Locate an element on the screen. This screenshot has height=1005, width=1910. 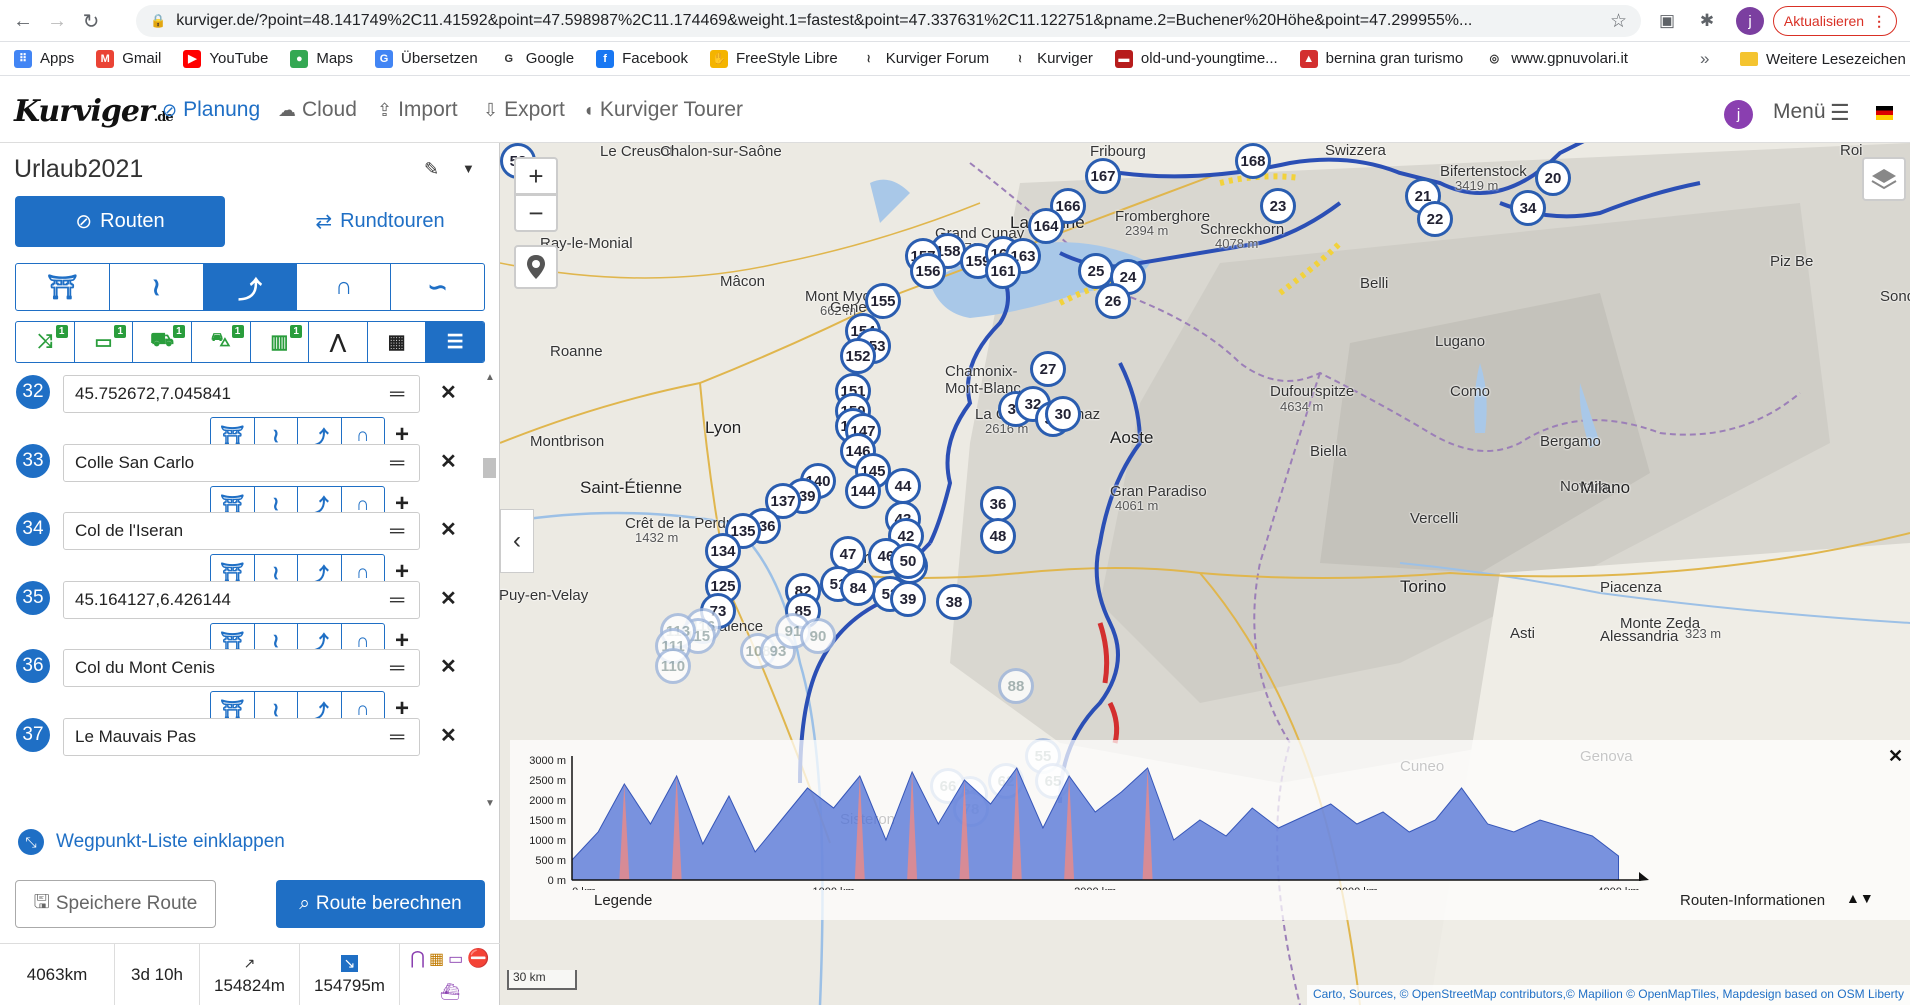
waypoint-marker: 27 is located at coordinates (1048, 369).